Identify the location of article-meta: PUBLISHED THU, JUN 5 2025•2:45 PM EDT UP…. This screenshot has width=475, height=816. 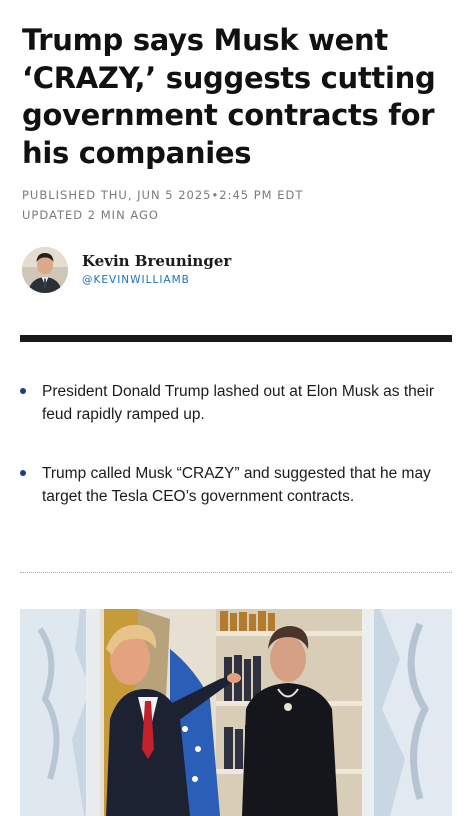
(237, 205).